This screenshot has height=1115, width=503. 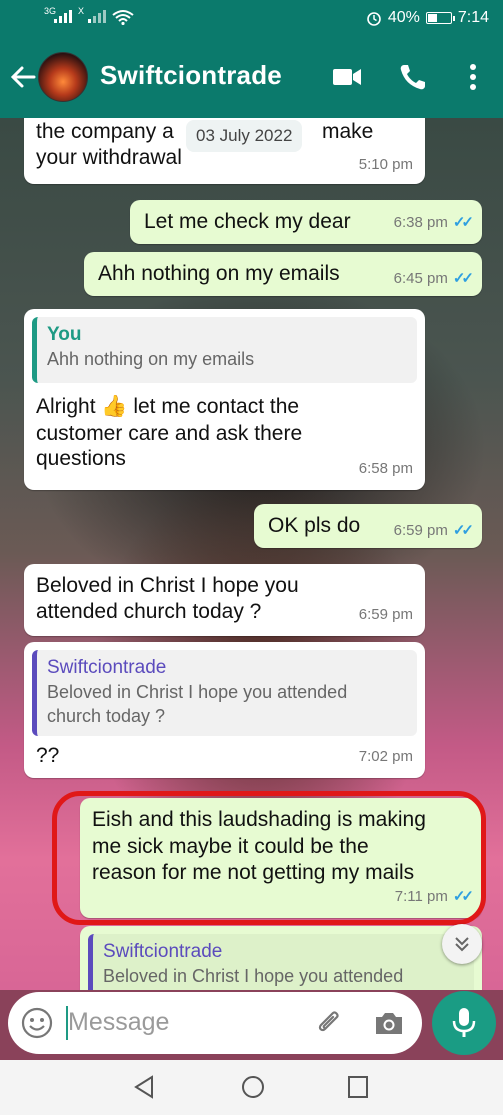 What do you see at coordinates (329, 1023) in the screenshot?
I see `attach-icon` at bounding box center [329, 1023].